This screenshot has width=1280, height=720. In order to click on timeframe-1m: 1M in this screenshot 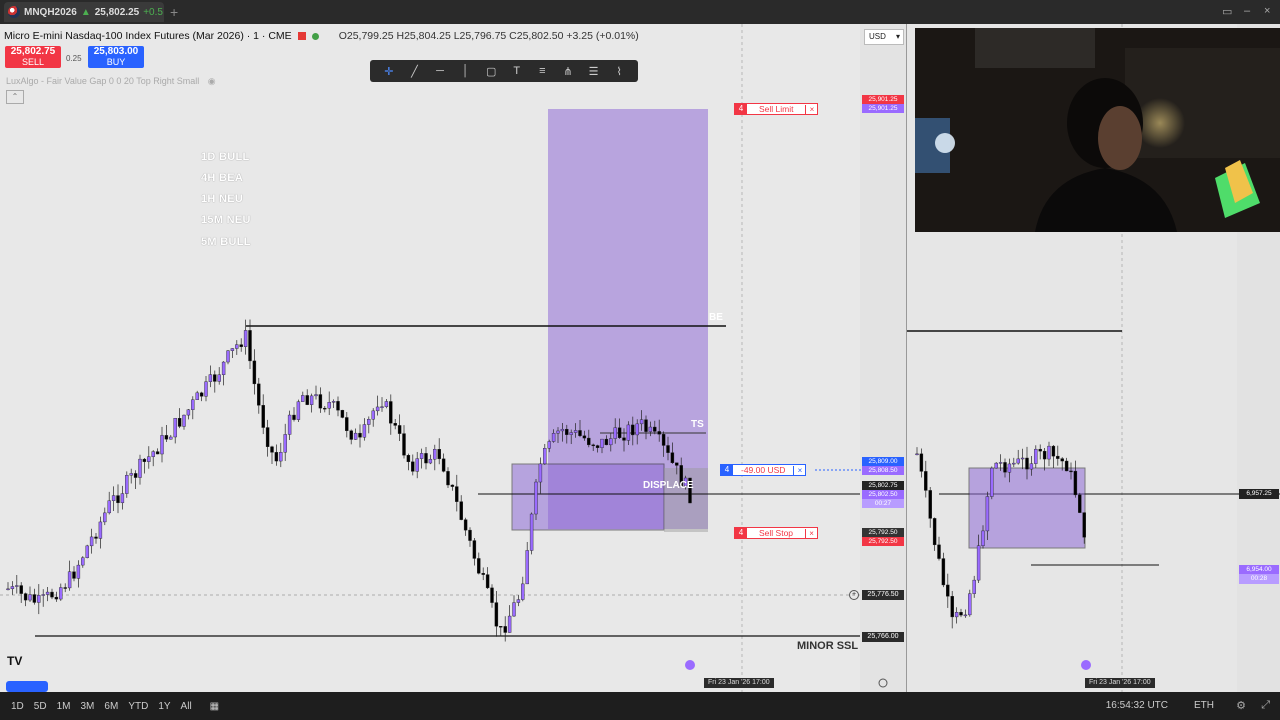, I will do `click(64, 706)`.